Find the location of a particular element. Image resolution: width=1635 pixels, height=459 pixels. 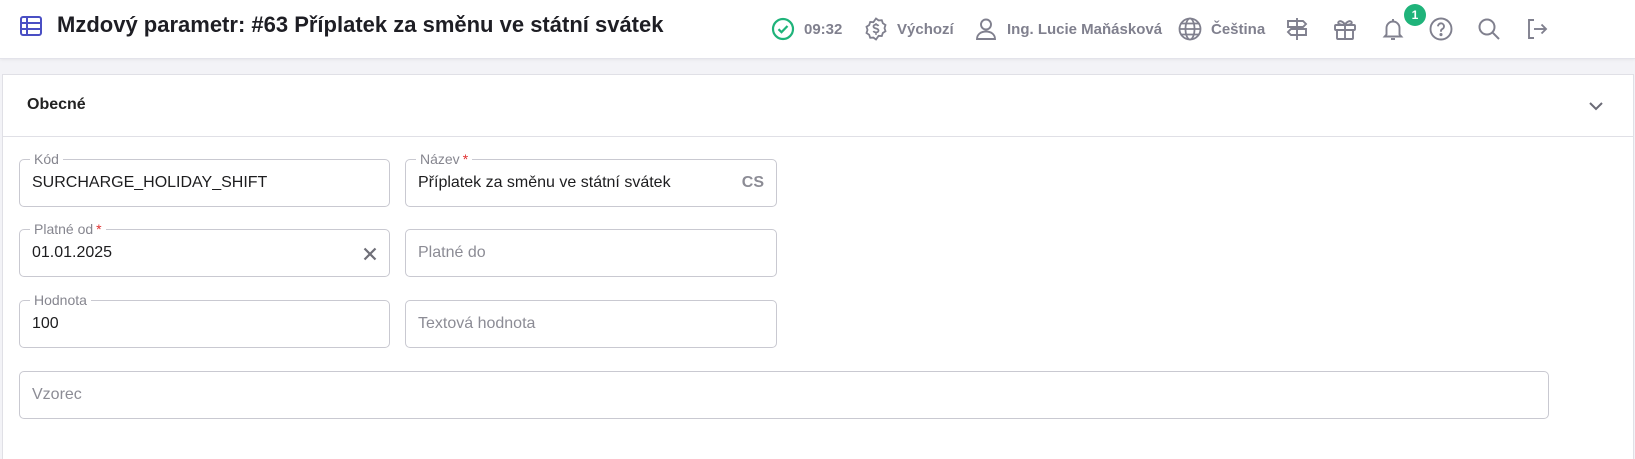

valid-to-field: Platné do is located at coordinates (591, 253).